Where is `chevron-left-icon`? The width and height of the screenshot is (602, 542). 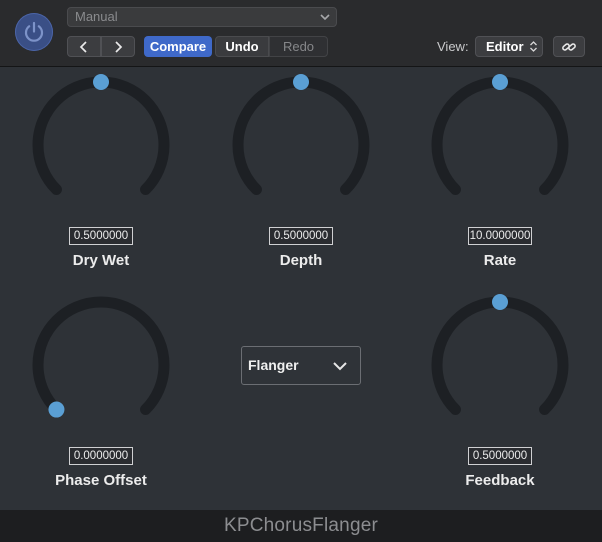
chevron-left-icon is located at coordinates (83, 46).